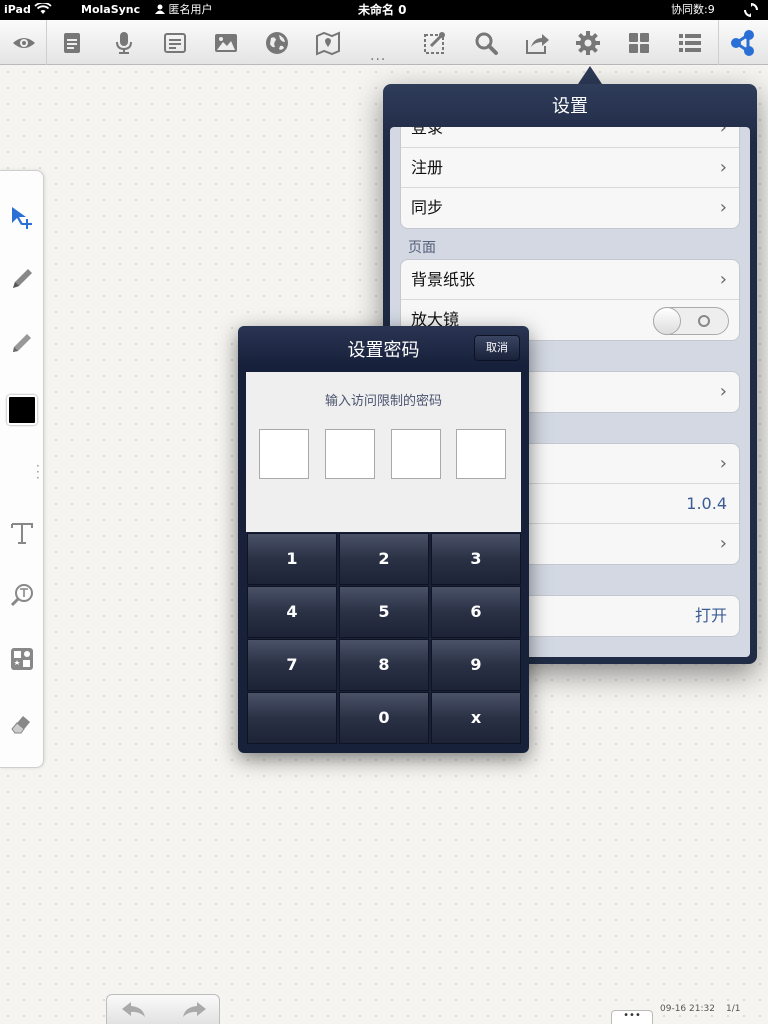  What do you see at coordinates (691, 321) in the screenshot?
I see `magnifier-toggle` at bounding box center [691, 321].